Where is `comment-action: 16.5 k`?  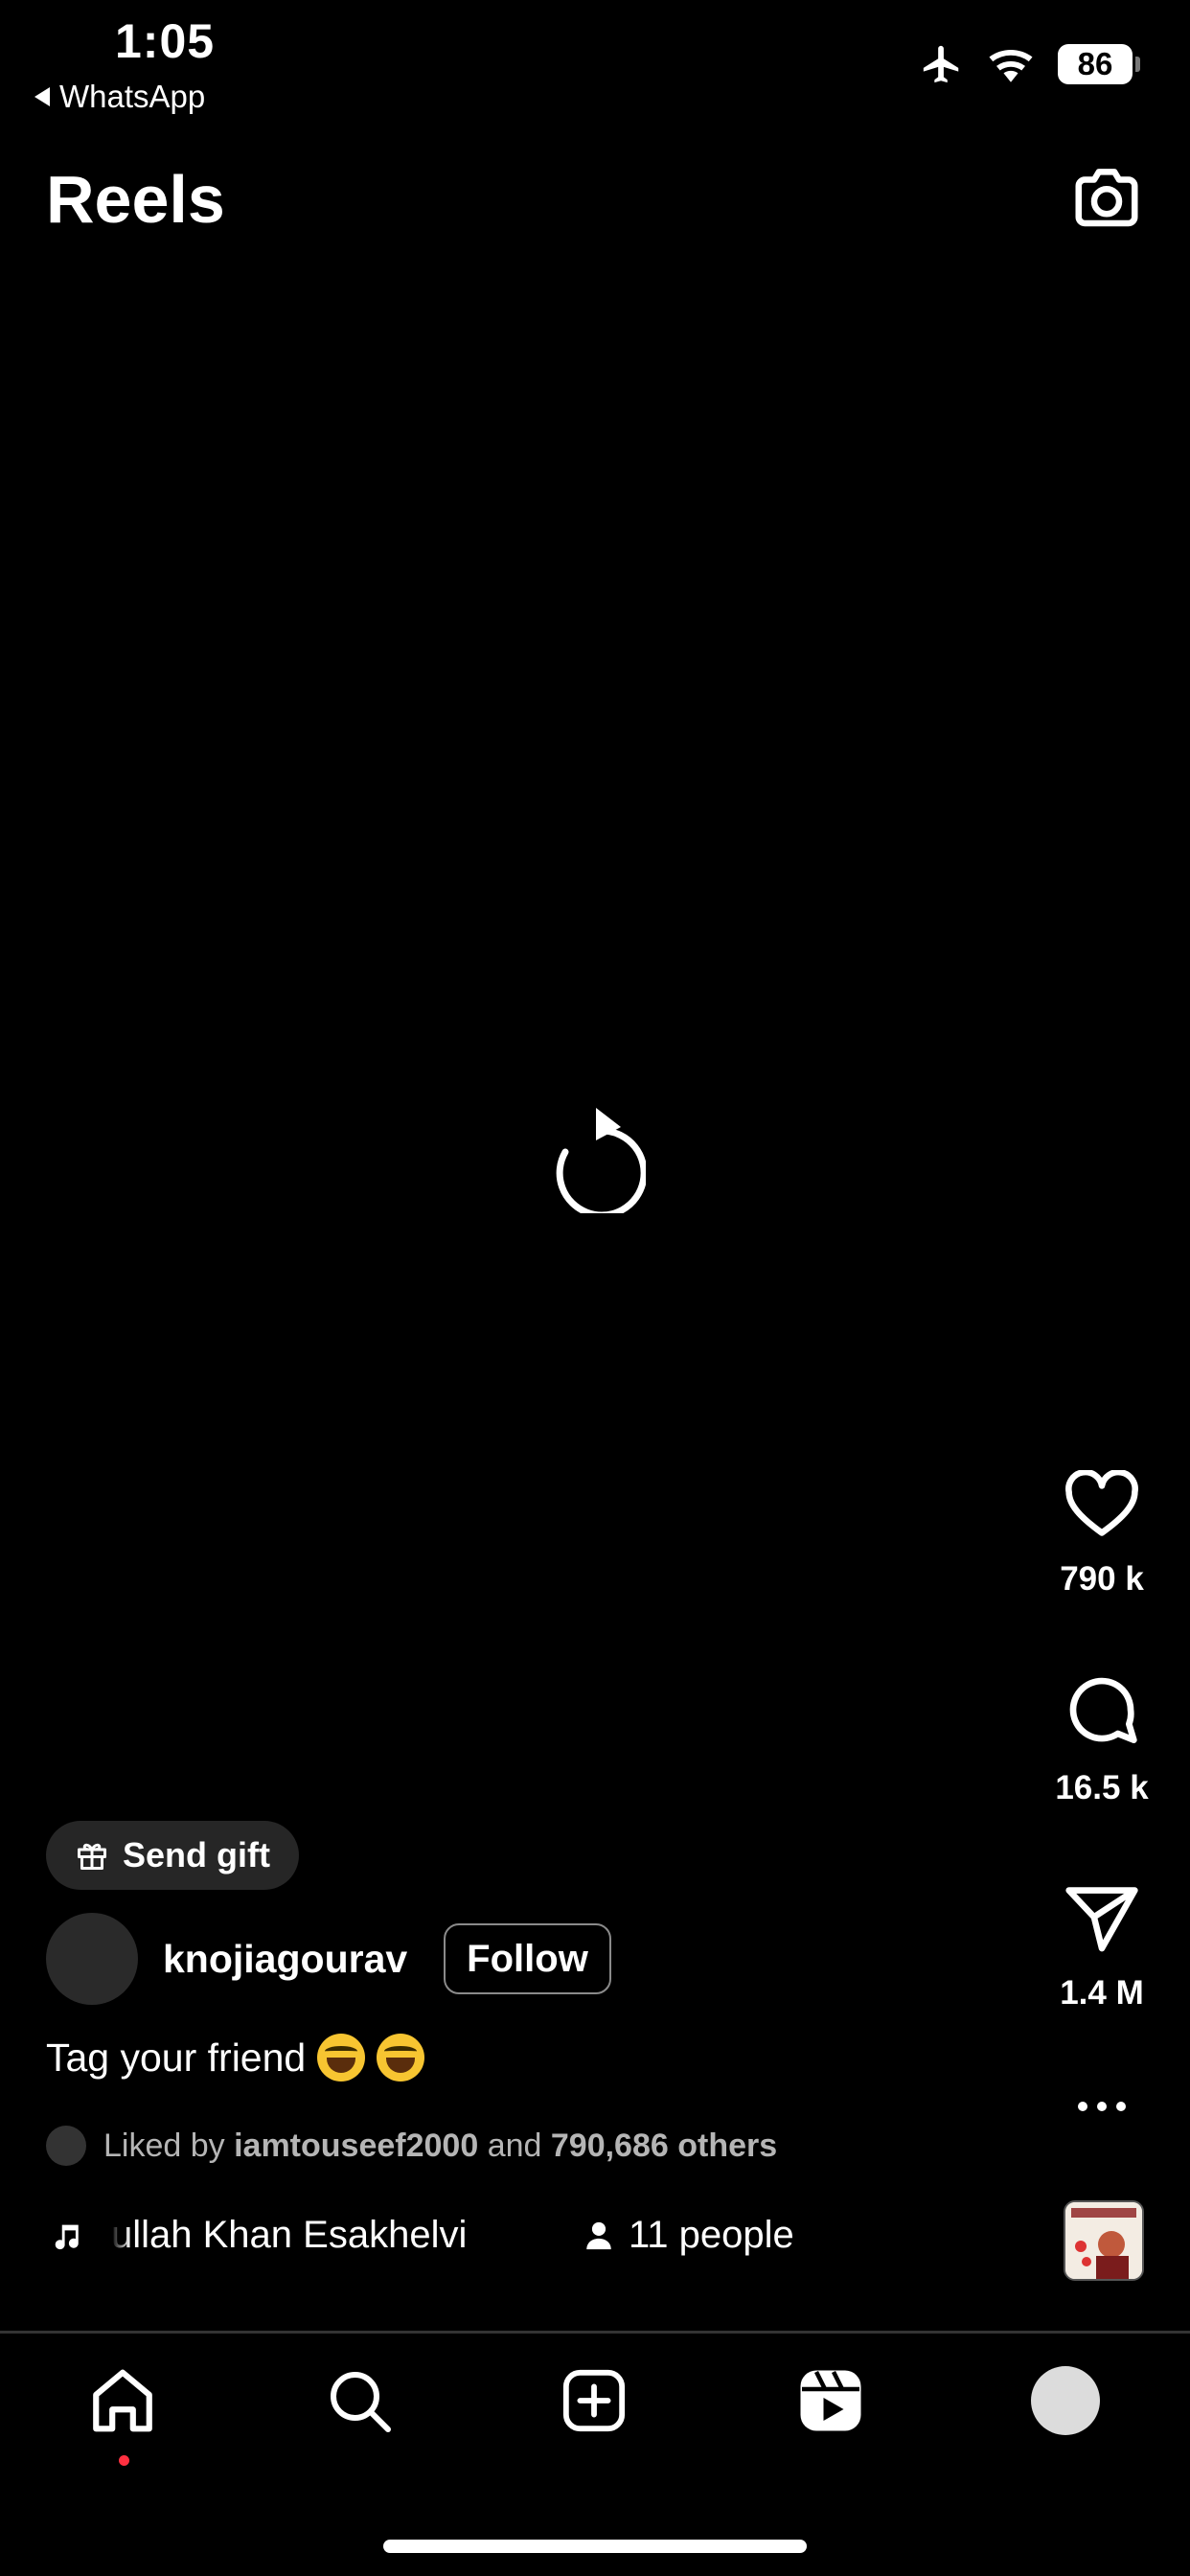
comment-action: 16.5 k is located at coordinates (1102, 1739).